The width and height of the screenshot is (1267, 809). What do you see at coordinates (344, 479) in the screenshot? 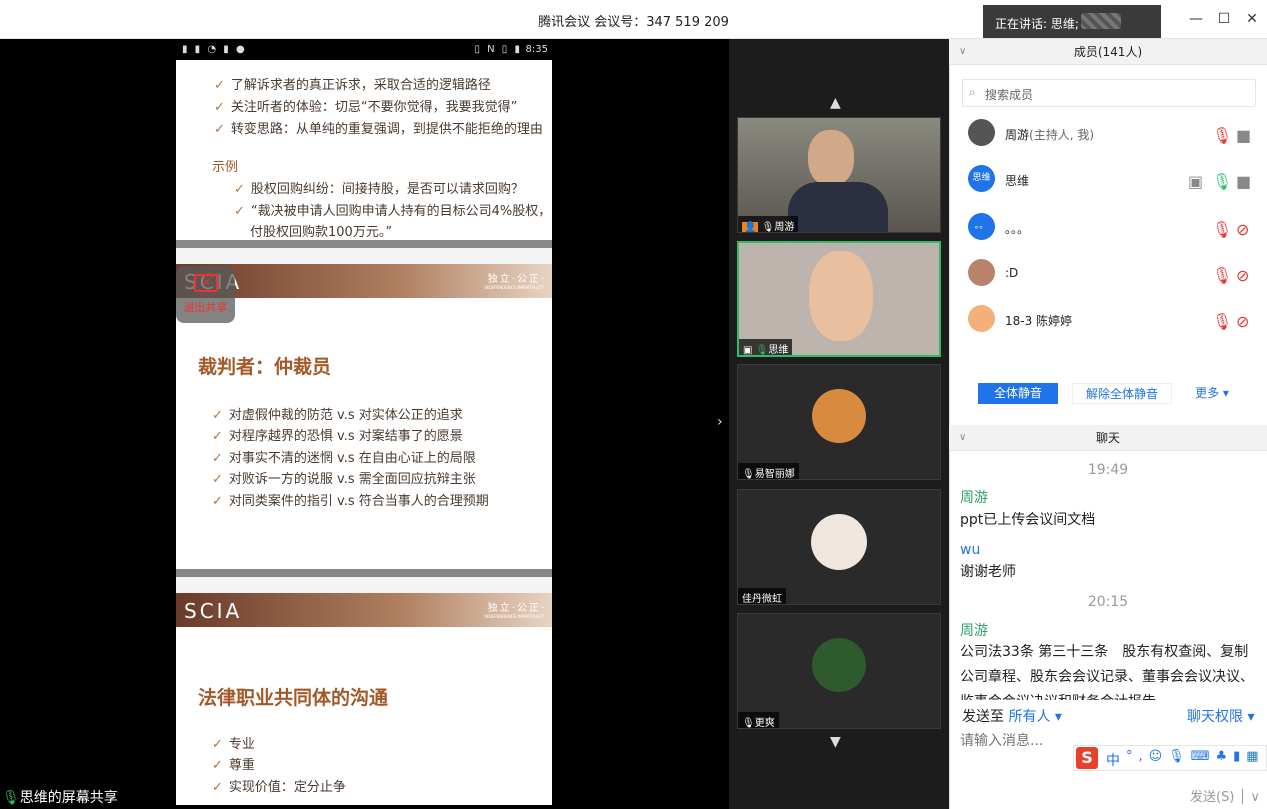
I see `slide2-bullet: ✓ 对败诉一方的说服 v.s 需全面回应抗辩主张` at bounding box center [344, 479].